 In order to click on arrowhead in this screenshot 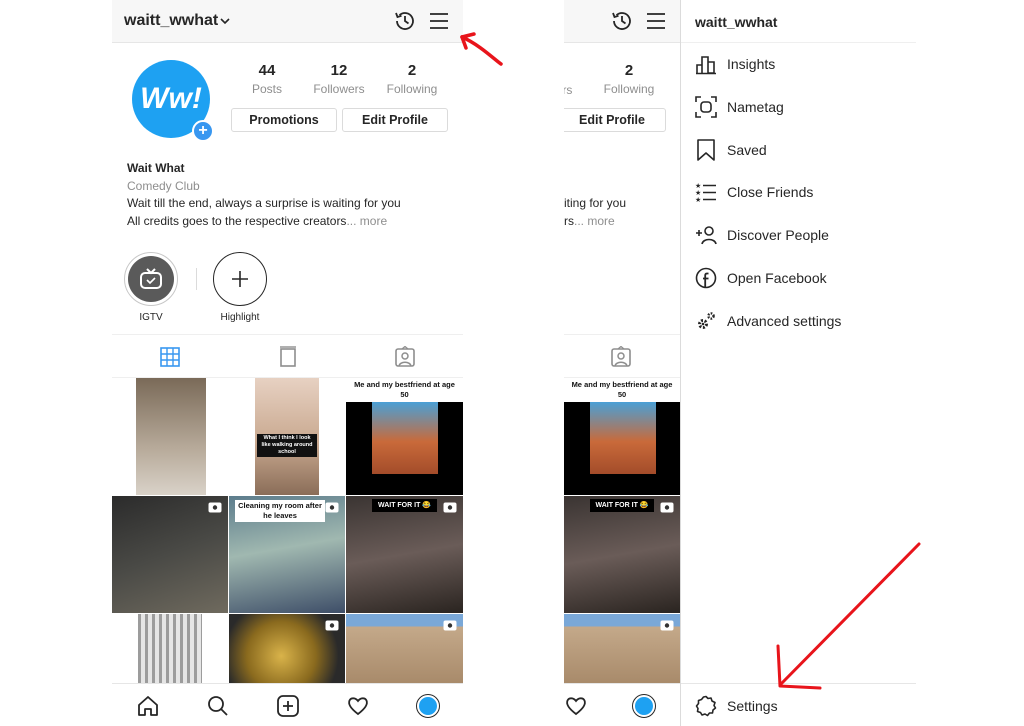, I will do `click(468, 41)`.